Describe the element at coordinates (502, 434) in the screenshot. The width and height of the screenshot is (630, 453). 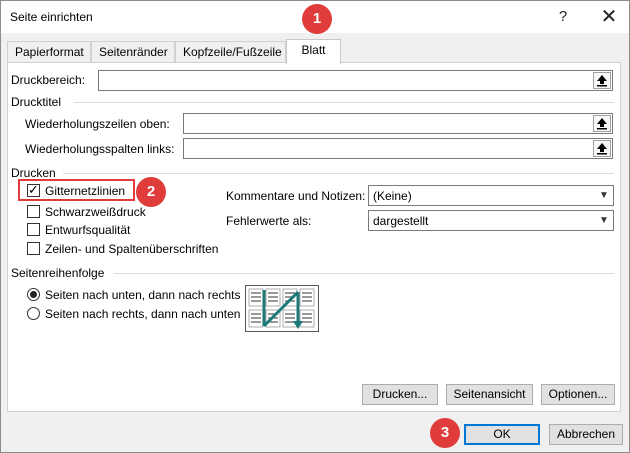
I see `ok-button: OK` at that location.